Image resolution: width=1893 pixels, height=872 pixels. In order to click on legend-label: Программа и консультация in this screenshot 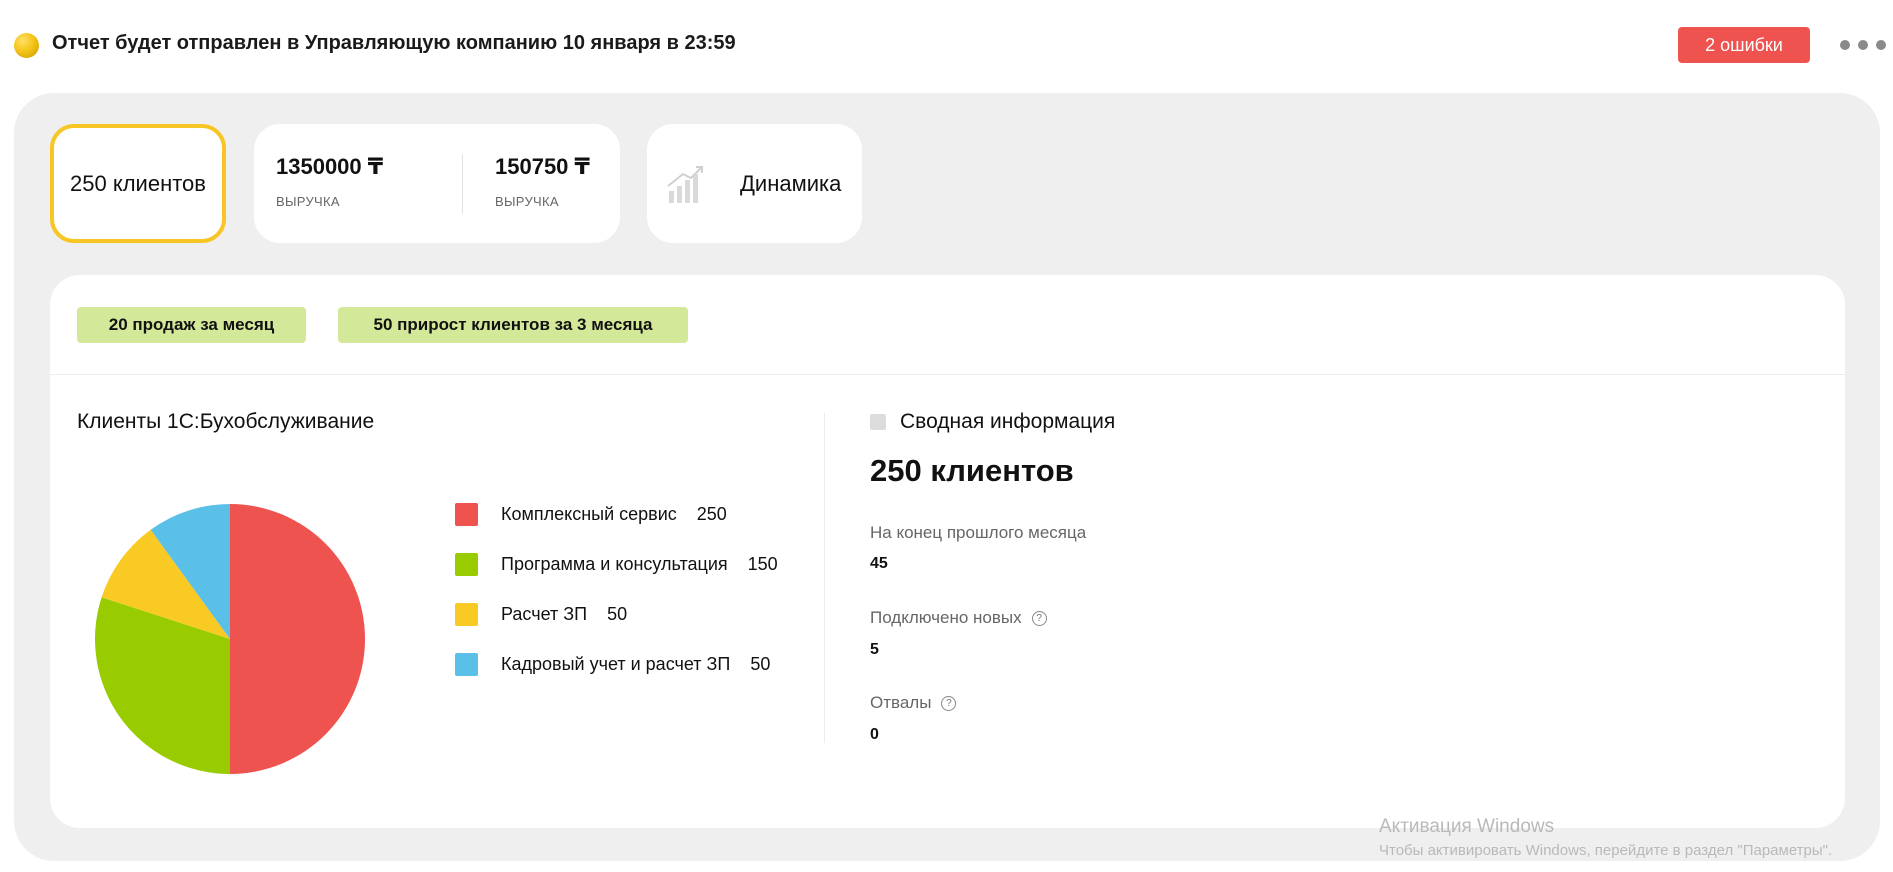, I will do `click(614, 563)`.